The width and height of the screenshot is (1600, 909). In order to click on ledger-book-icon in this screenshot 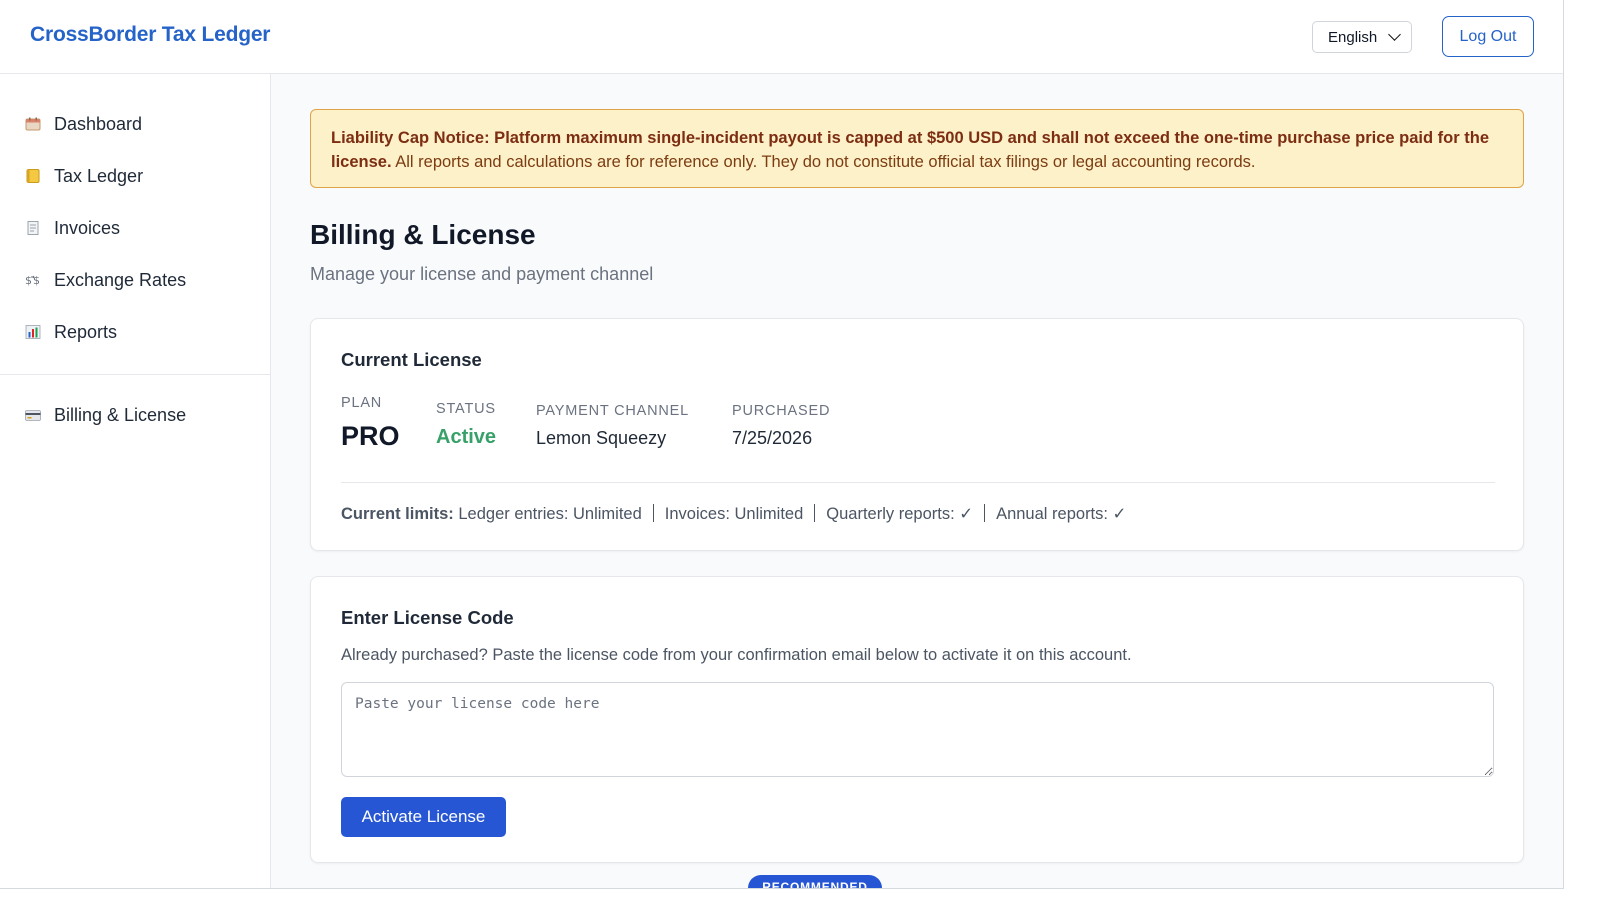, I will do `click(33, 176)`.